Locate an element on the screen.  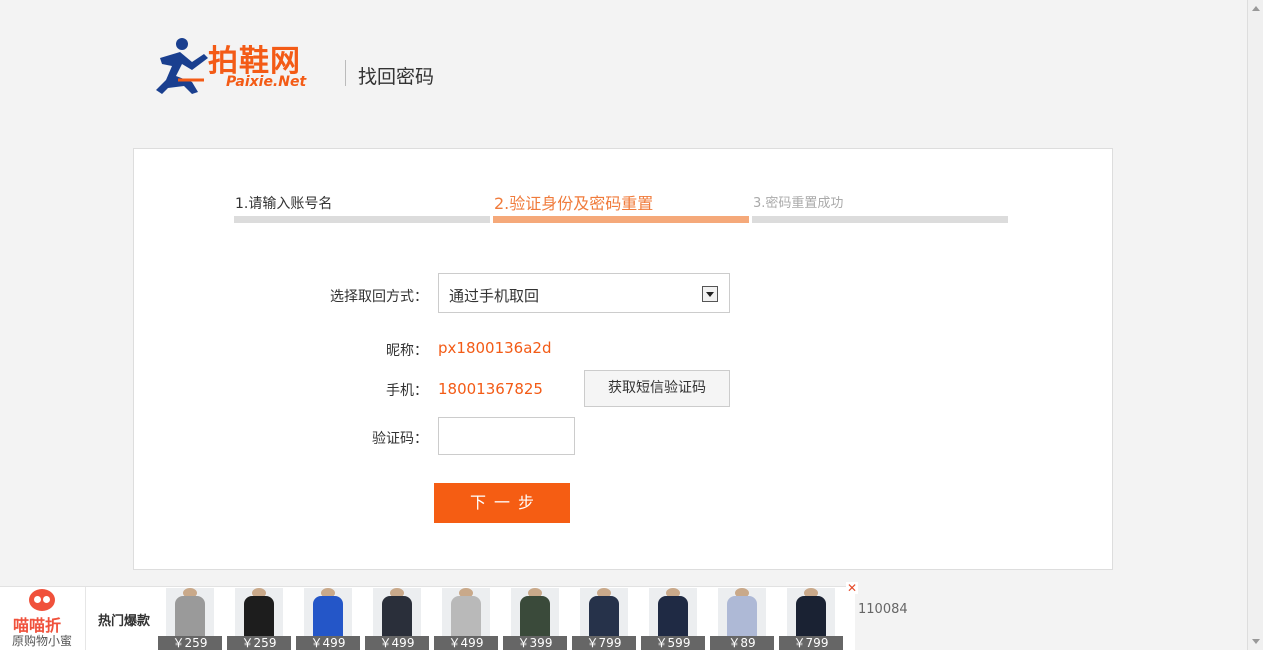
scroll-up-icon is located at coordinates (1256, 8).